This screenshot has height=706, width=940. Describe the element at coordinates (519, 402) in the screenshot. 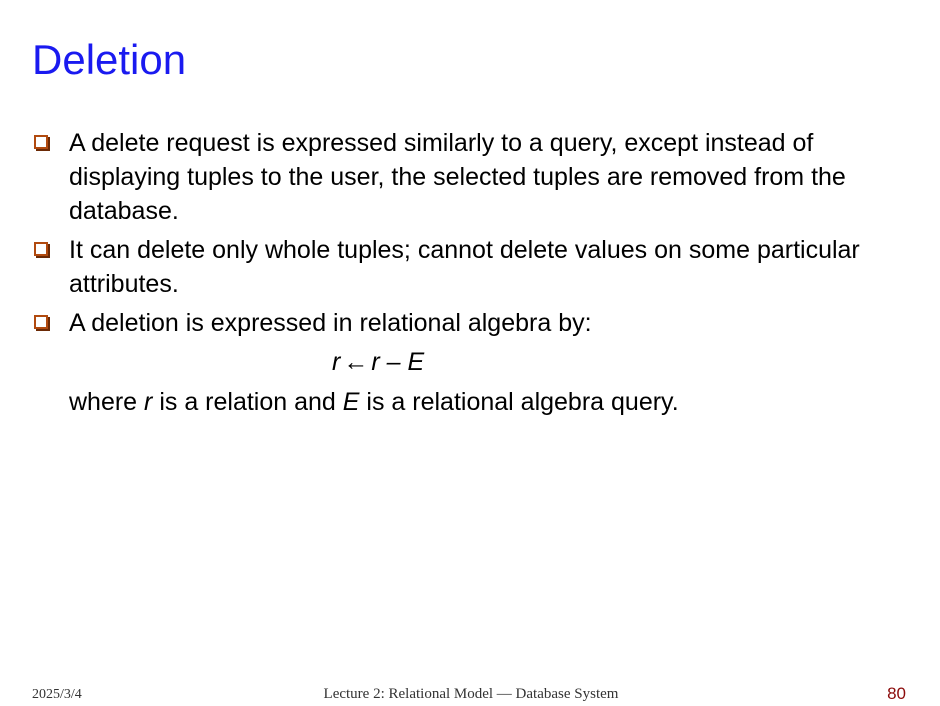

I see `where-text-3: is a relational algebra query.` at that location.